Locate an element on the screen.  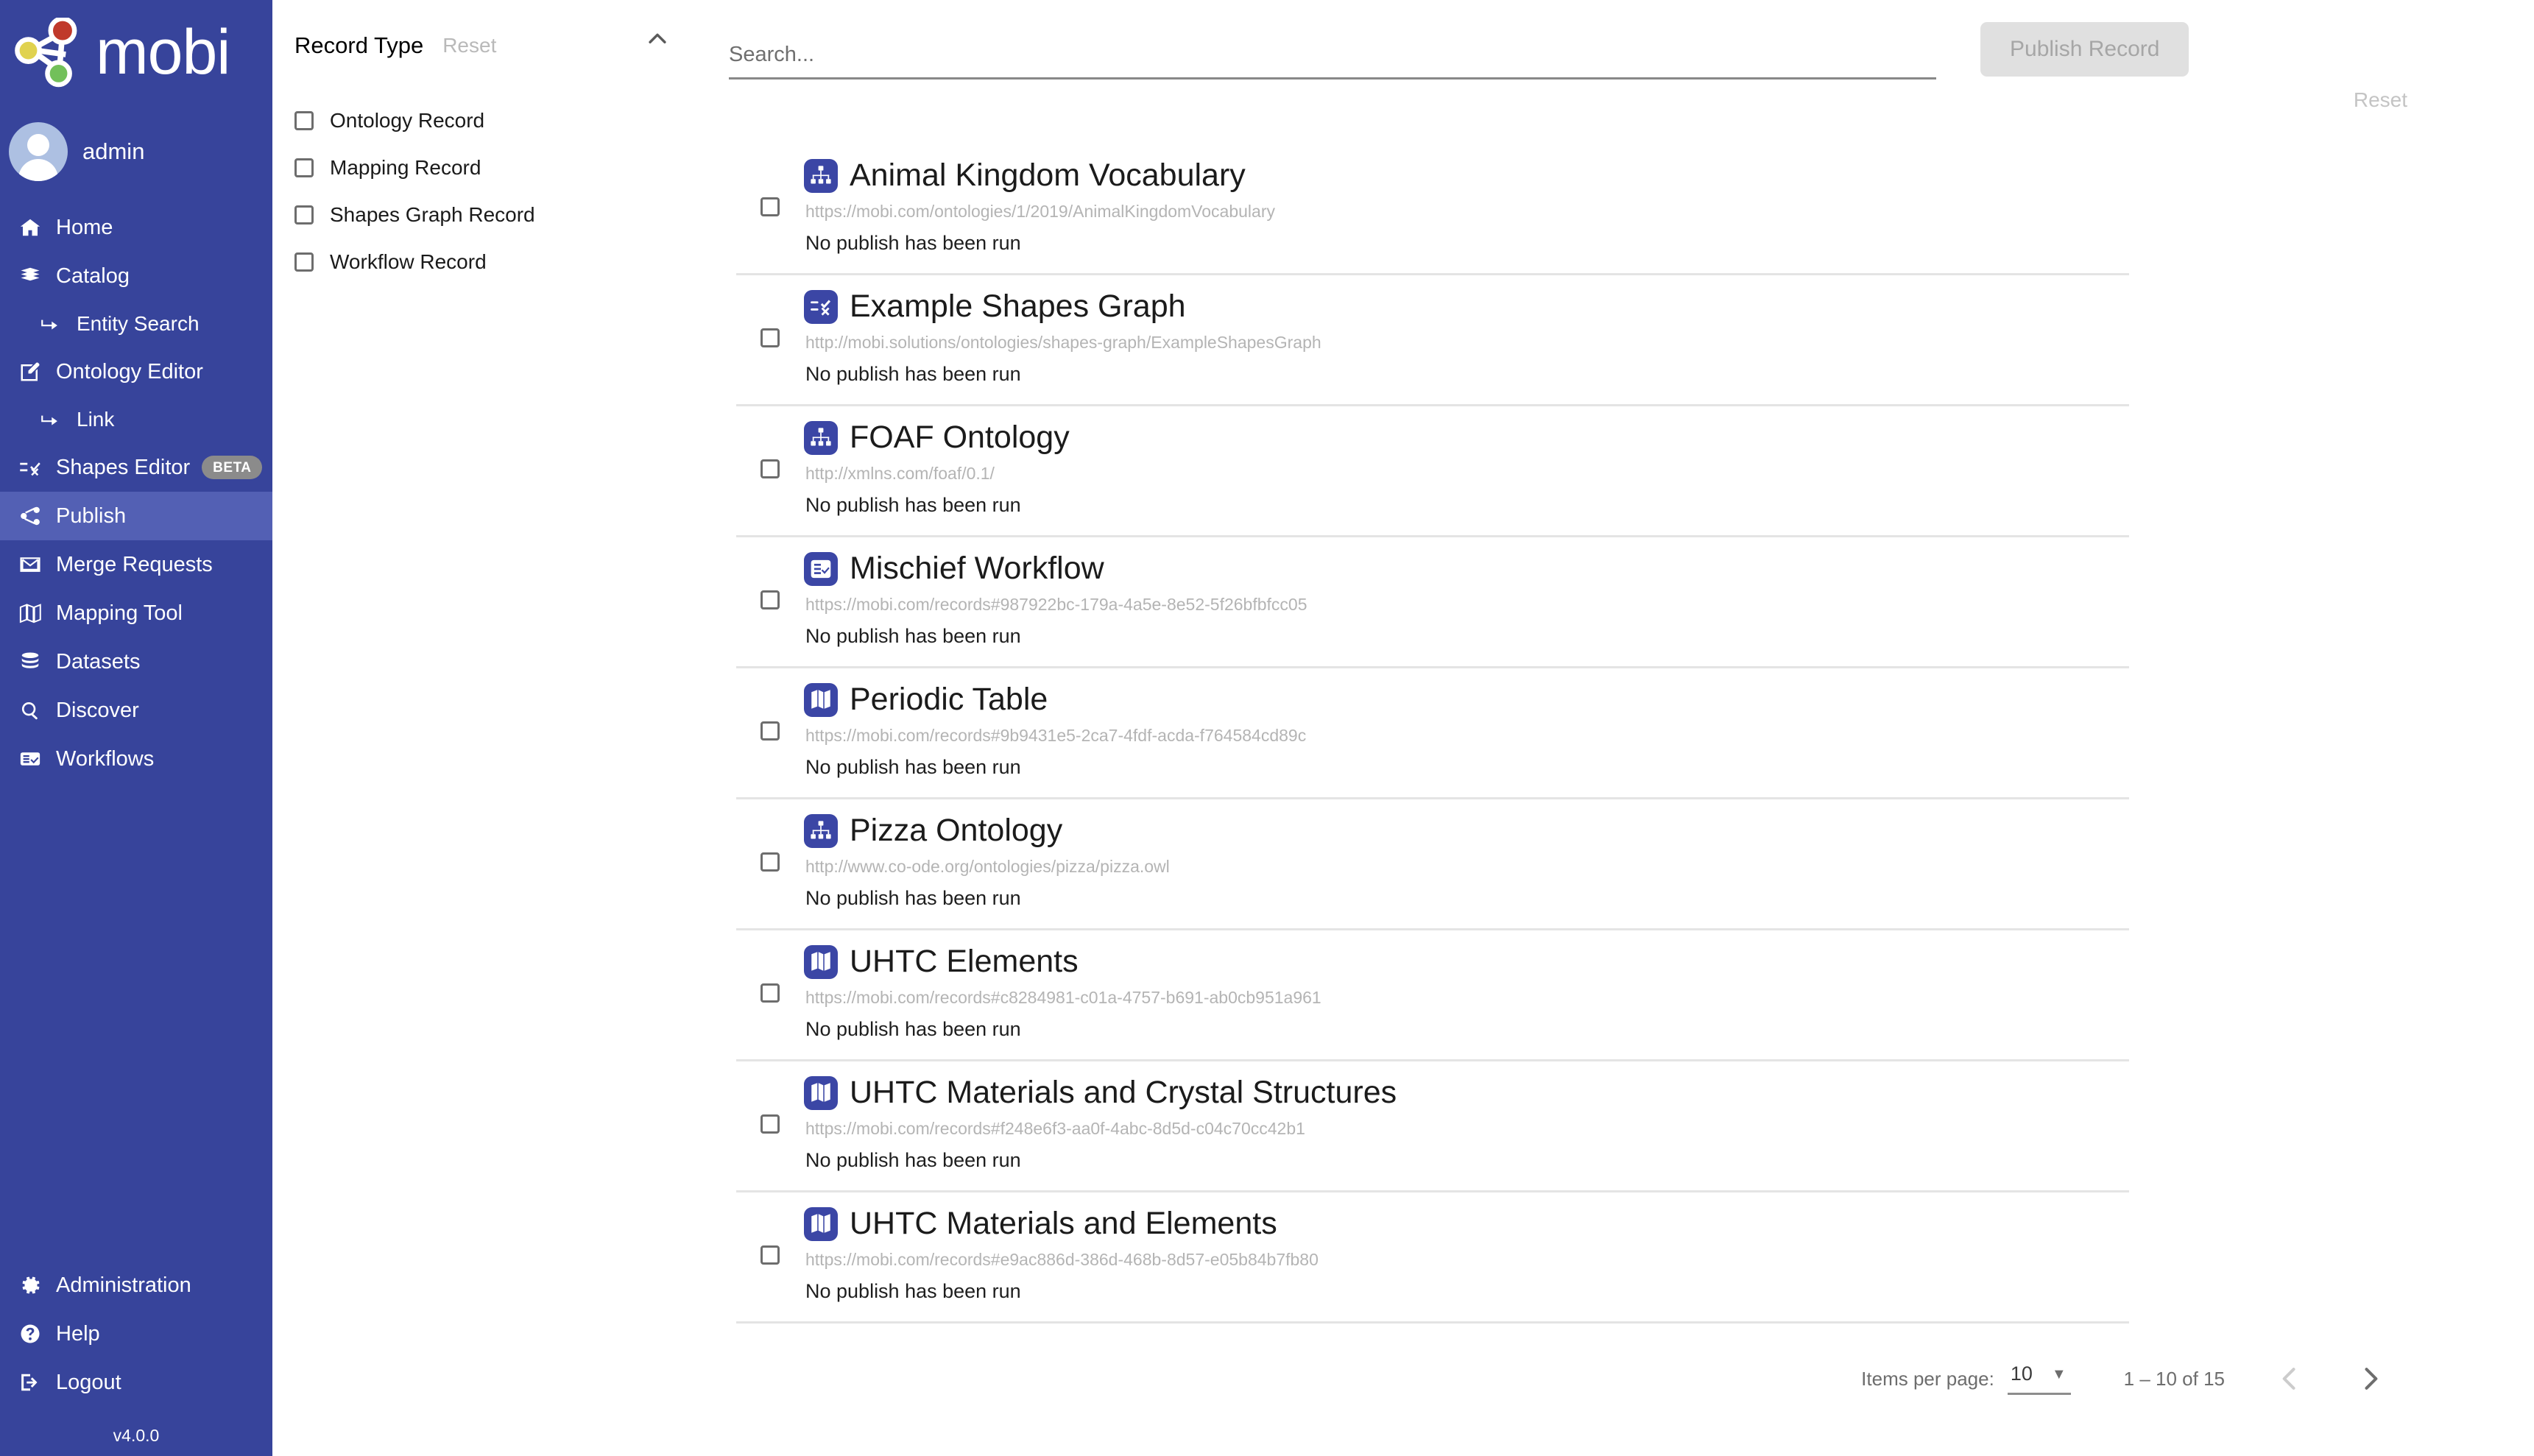
sidebar-item-merge-requests: Merge Requests is located at coordinates (136, 564).